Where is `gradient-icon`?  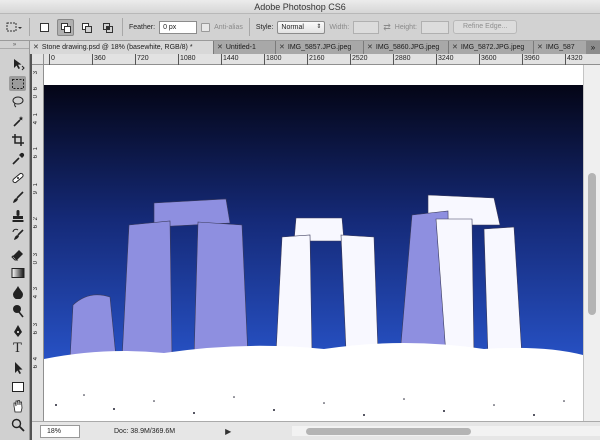 gradient-icon is located at coordinates (17, 272).